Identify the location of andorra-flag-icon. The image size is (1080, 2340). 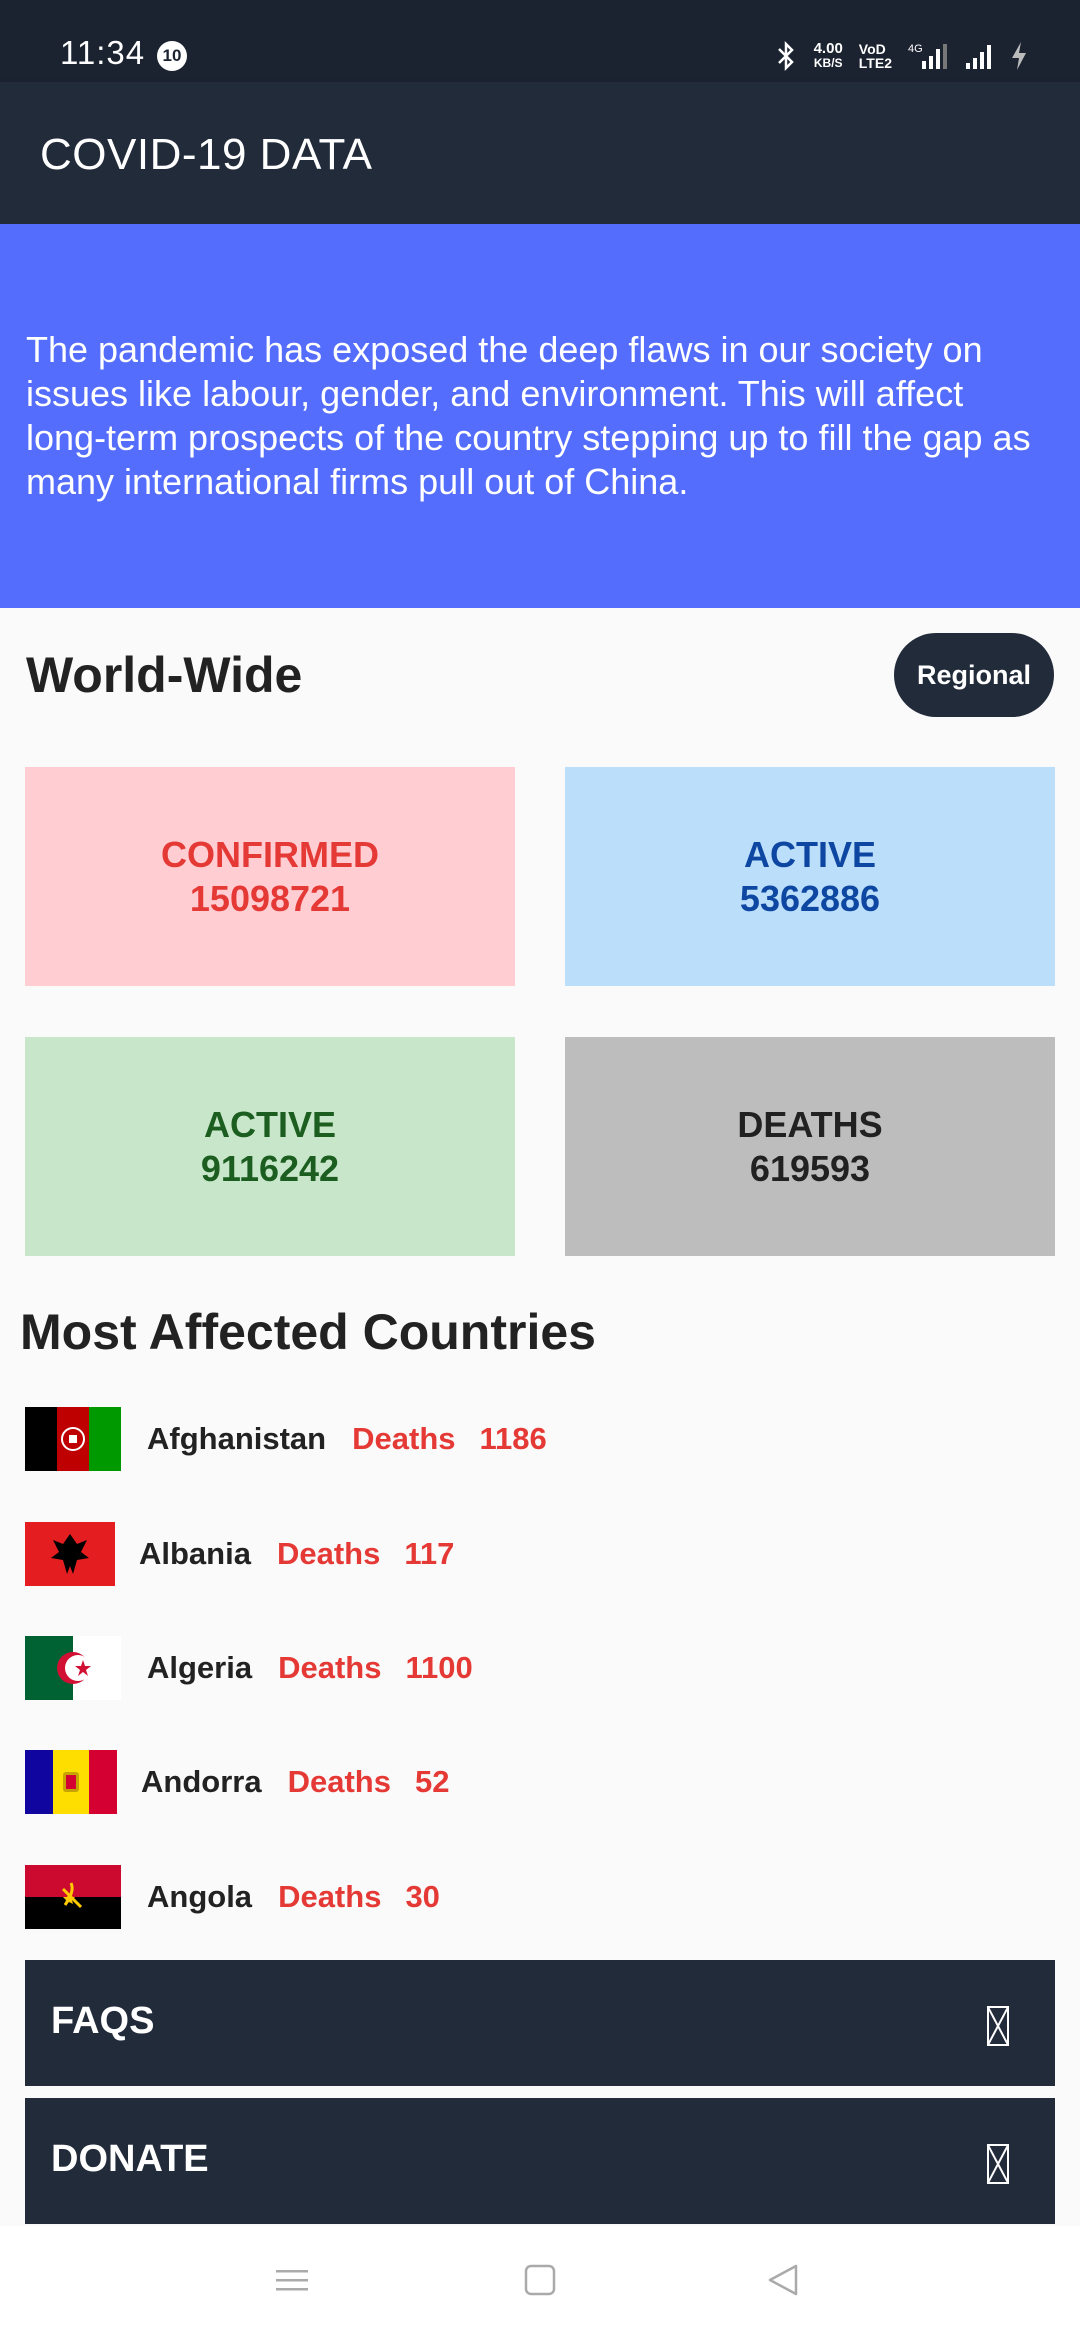
(71, 1782).